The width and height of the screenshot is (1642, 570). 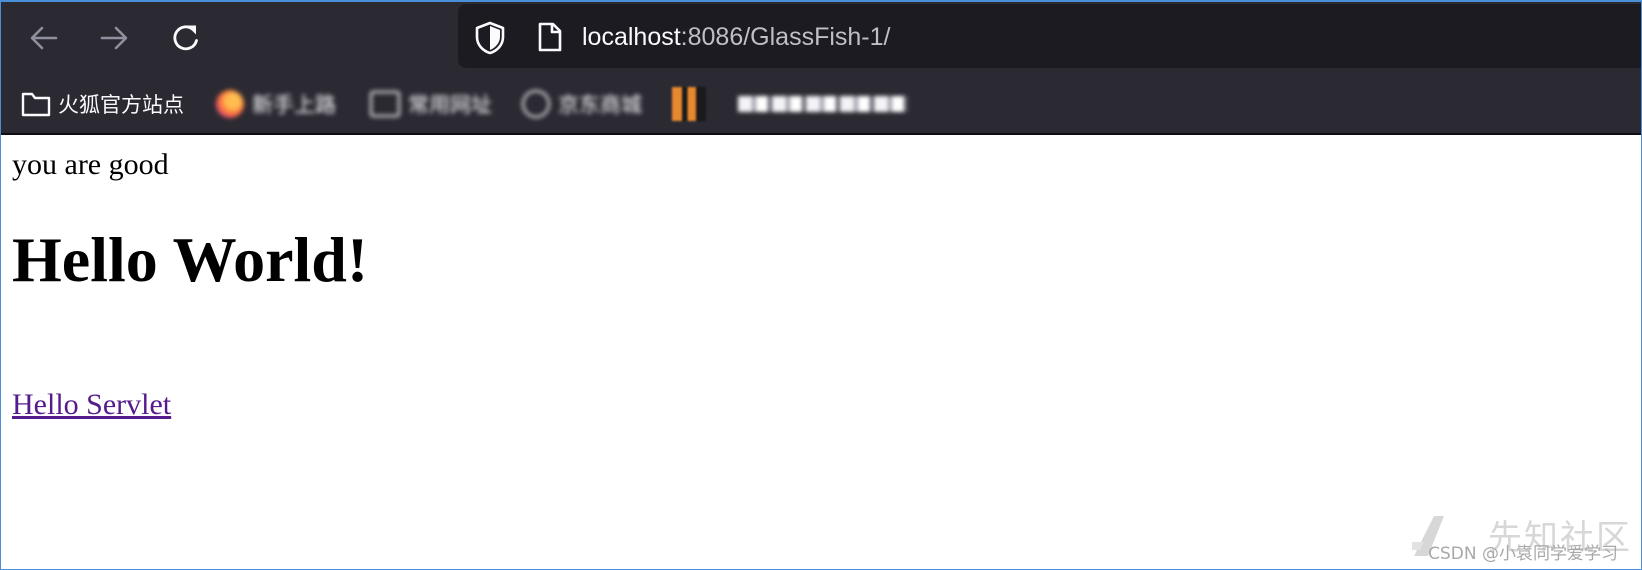 I want to click on url-bar: localhost:8086/GlassFish-1/, so click(x=1050, y=36).